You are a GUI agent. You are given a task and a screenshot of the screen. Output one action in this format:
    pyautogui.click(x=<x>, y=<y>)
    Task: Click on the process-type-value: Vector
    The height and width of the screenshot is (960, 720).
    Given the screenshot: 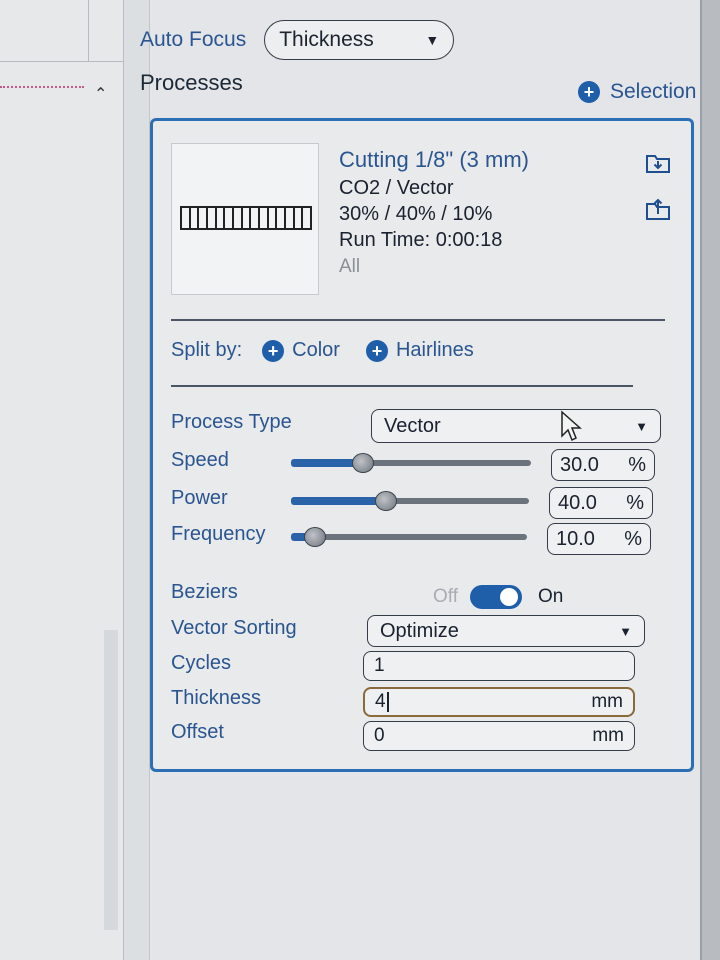 What is the action you would take?
    pyautogui.click(x=412, y=425)
    